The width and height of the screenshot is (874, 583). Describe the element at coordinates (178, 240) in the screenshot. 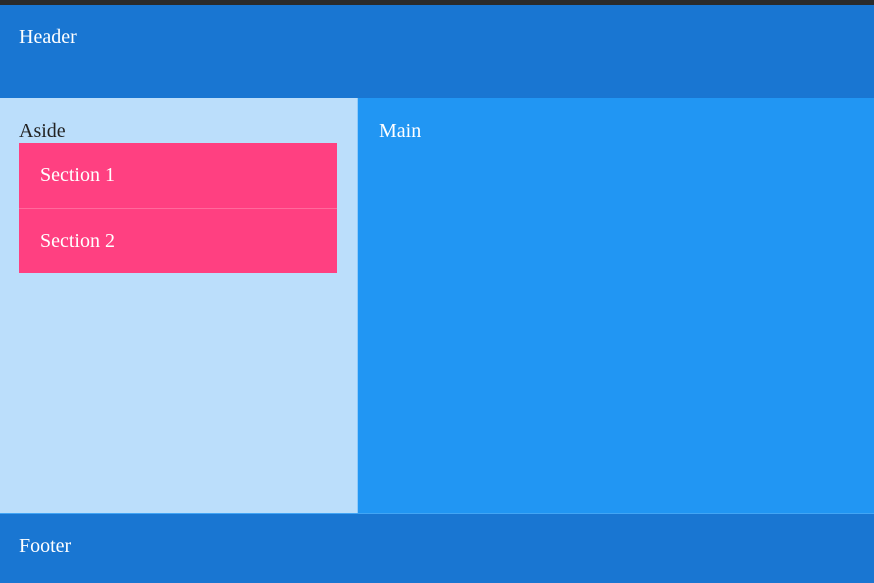

I see `section-item-2: Section 2` at that location.